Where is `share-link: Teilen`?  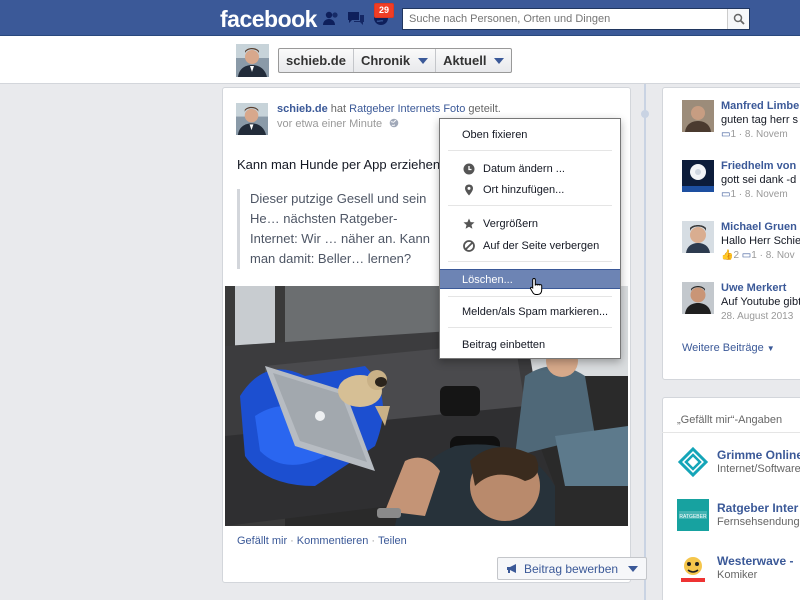
share-link: Teilen is located at coordinates (392, 541).